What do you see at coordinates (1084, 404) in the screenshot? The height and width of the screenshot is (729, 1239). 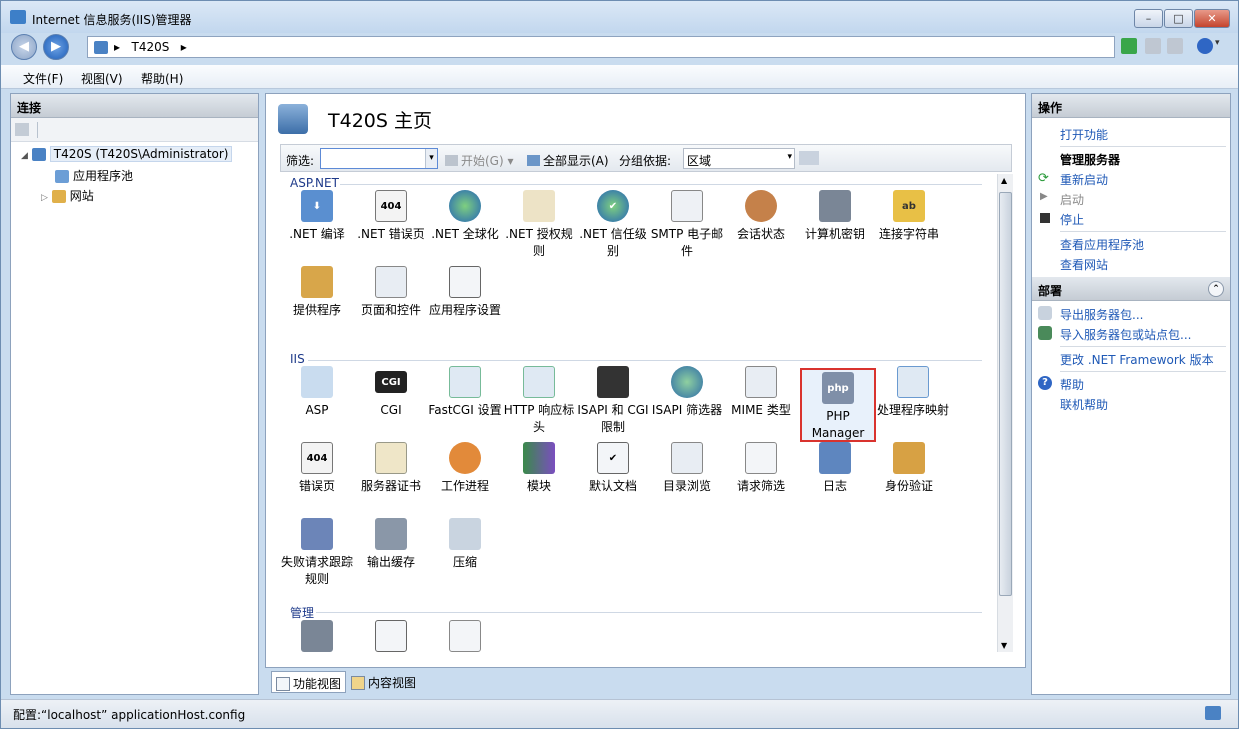 I see `action-online-help: 联机帮助` at bounding box center [1084, 404].